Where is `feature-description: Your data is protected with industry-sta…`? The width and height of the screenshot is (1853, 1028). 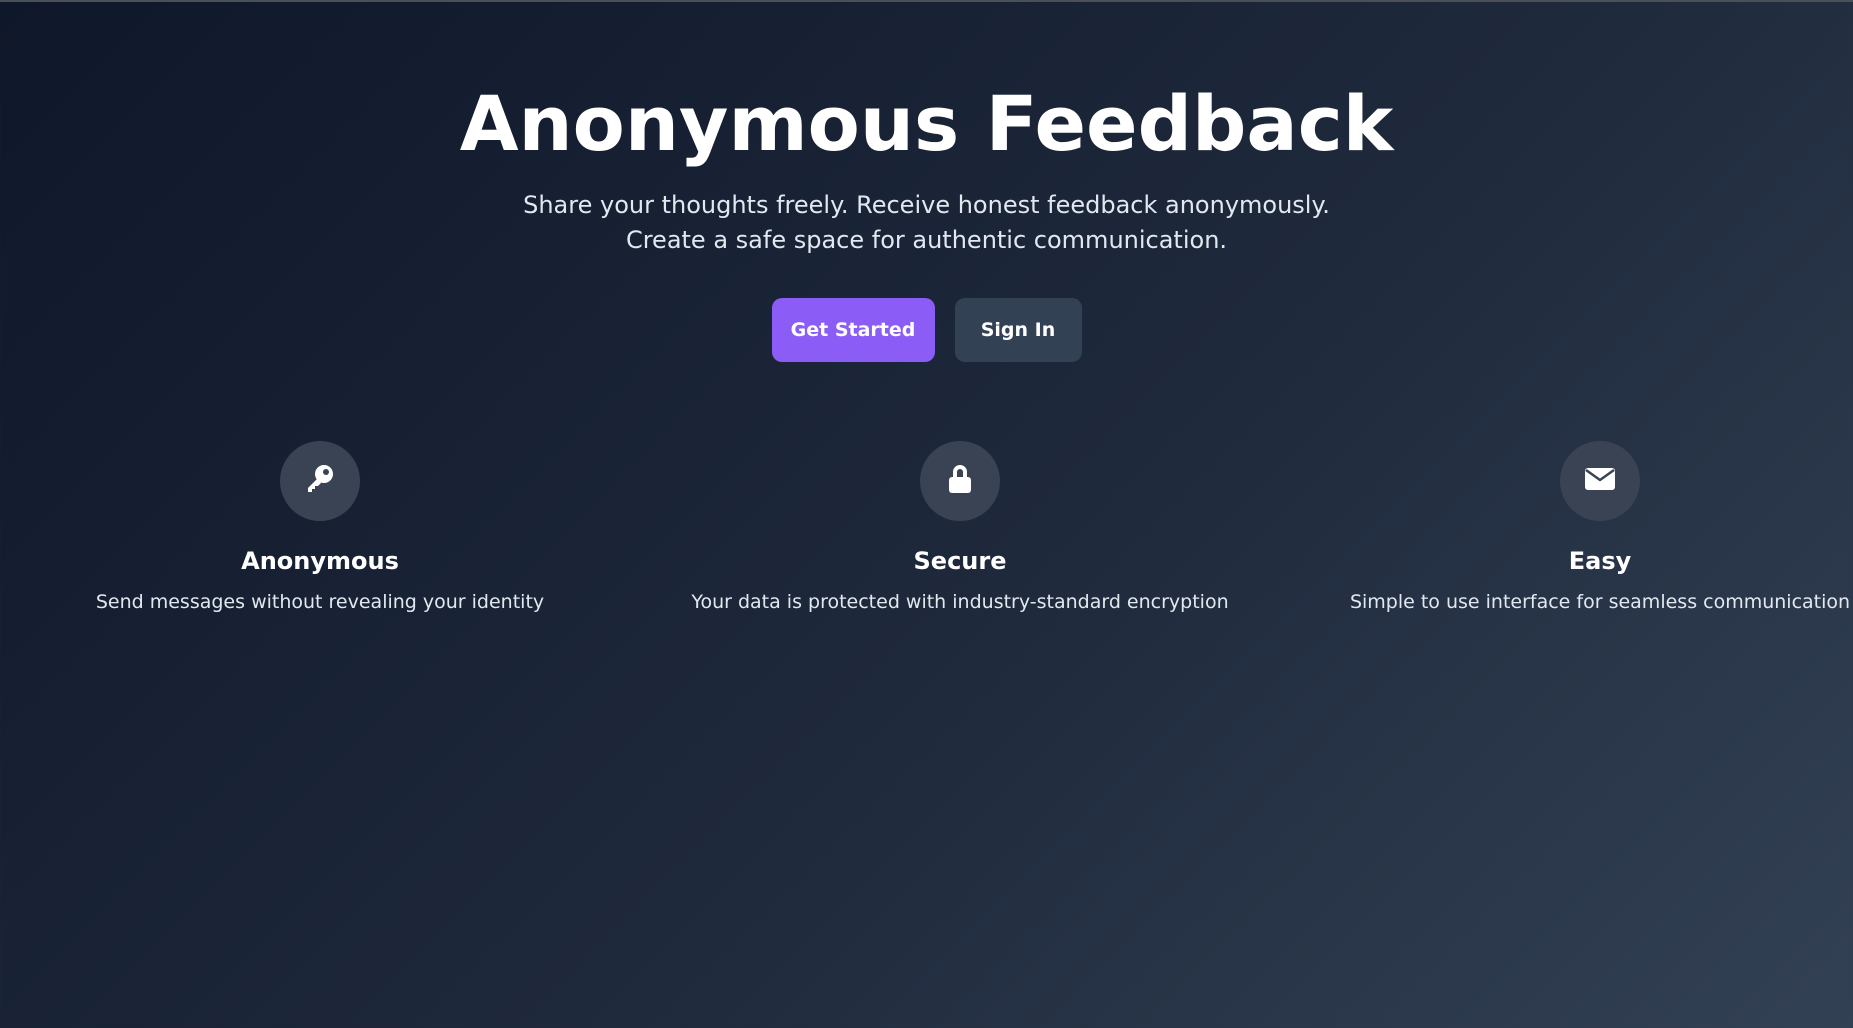 feature-description: Your data is protected with industry-sta… is located at coordinates (960, 602).